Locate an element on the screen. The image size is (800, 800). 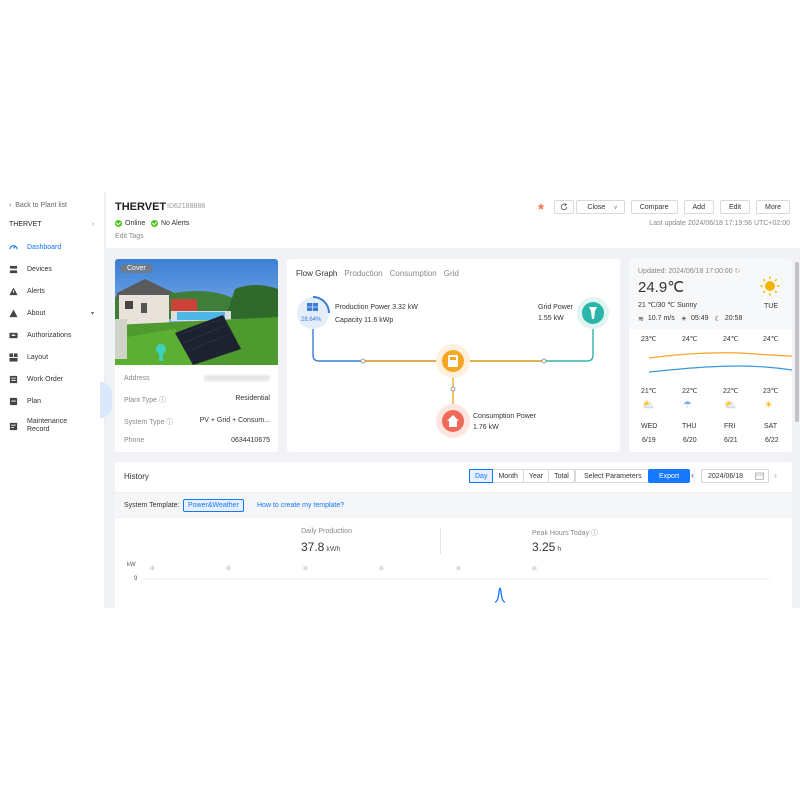
forecast-icons: ⛅ ☂ ⛅ ☀ is located at coordinates (710, 407).